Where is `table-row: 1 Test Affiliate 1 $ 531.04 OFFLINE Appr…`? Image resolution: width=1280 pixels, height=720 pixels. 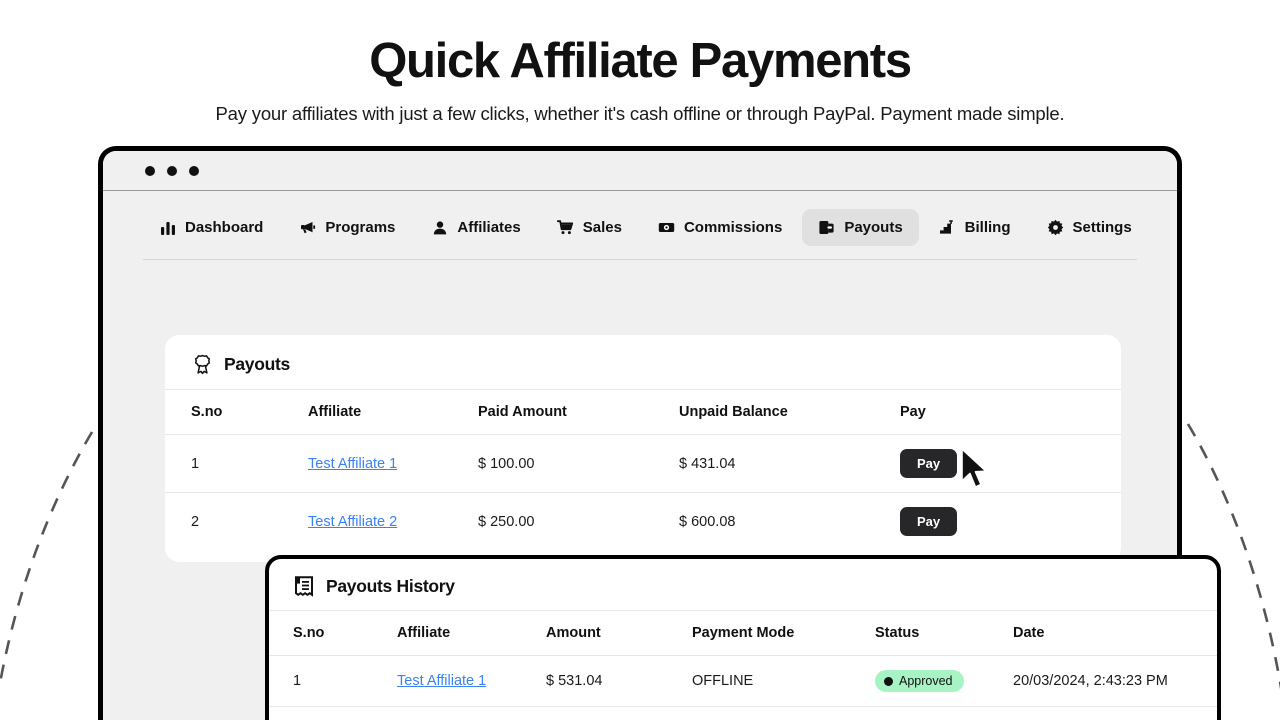
table-row: 1 Test Affiliate 1 $ 531.04 OFFLINE Appr… is located at coordinates (743, 681).